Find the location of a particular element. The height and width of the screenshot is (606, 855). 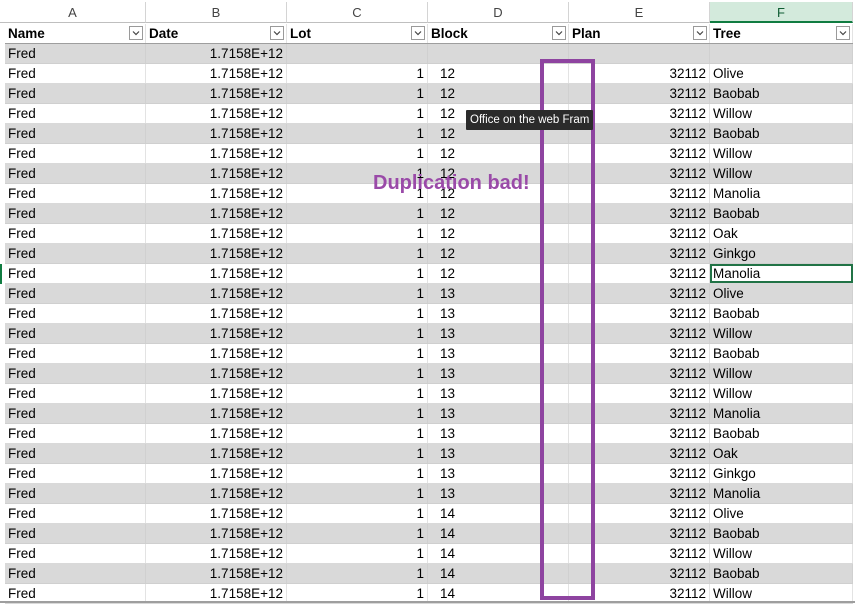

column-letter-f: F is located at coordinates (781, 12).